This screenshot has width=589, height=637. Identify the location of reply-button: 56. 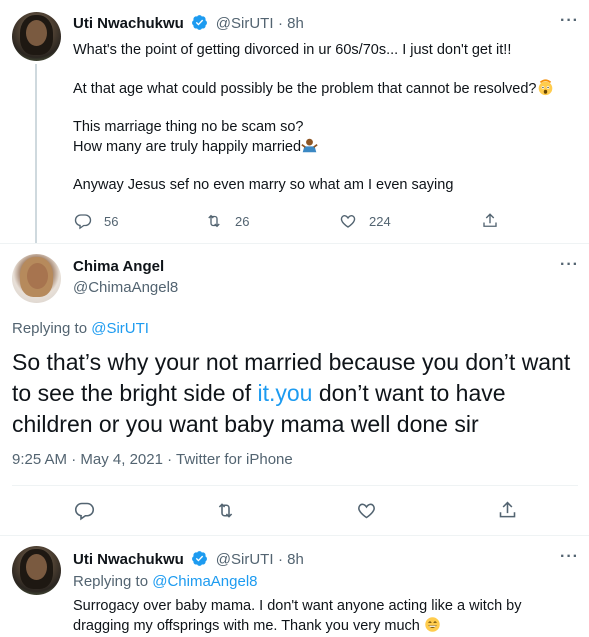
(96, 221).